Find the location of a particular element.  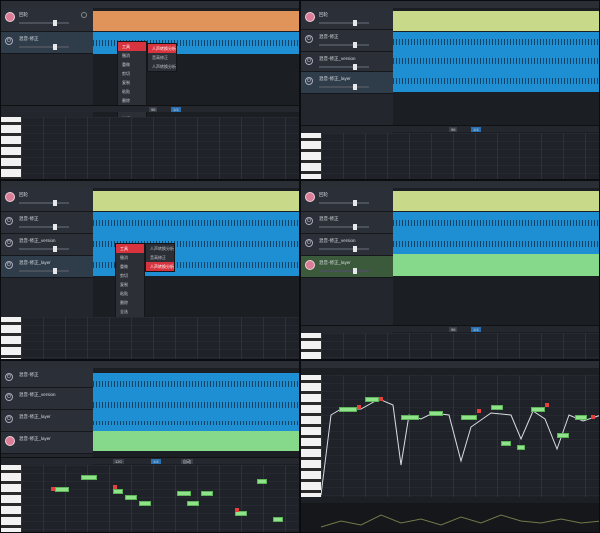

tempo-field: 120 is located at coordinates (118, 461).